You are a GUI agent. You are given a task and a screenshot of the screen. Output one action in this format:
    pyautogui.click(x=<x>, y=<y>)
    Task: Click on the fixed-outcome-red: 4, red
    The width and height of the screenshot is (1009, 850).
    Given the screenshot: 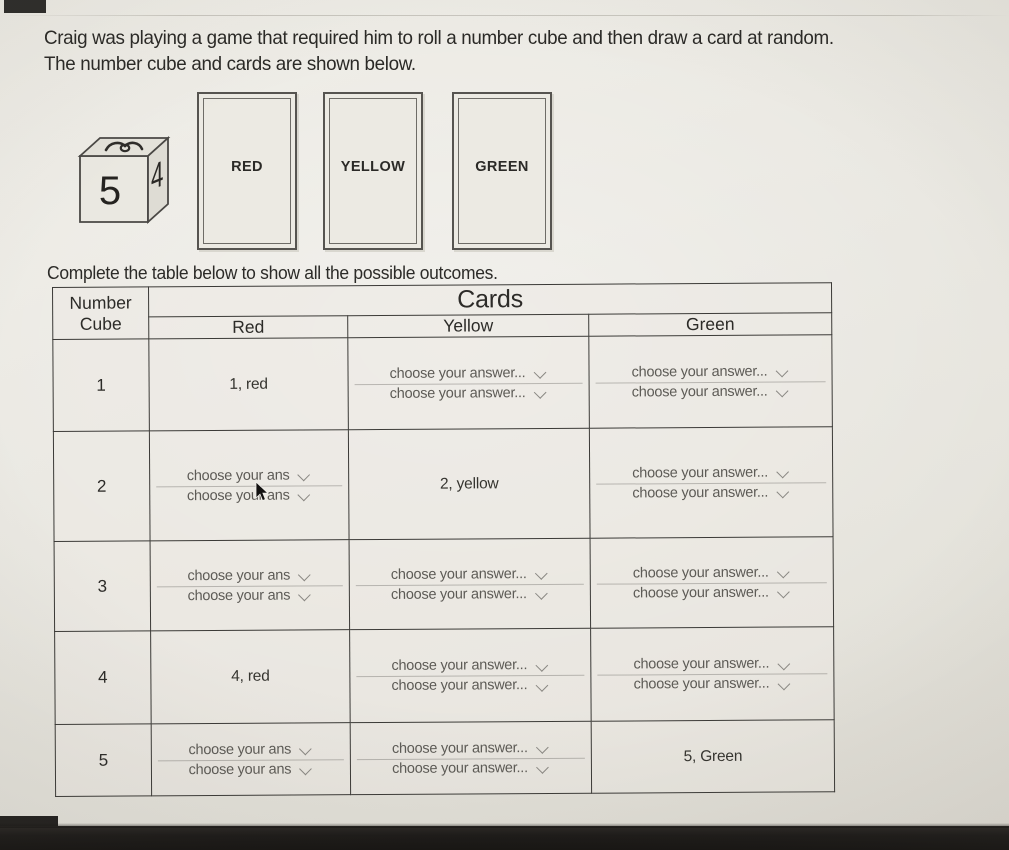 What is the action you would take?
    pyautogui.click(x=250, y=676)
    